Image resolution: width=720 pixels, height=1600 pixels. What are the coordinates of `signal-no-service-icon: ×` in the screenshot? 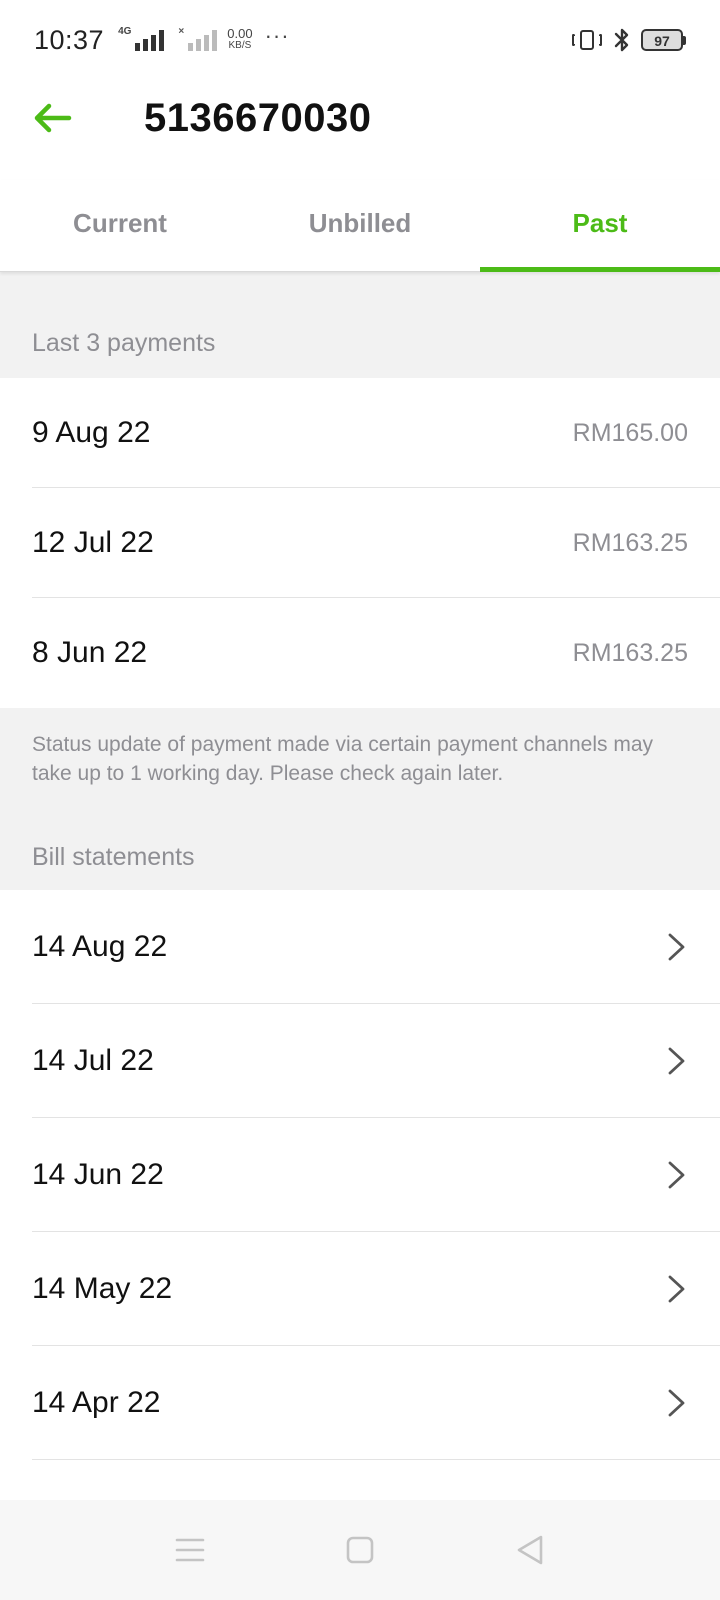 It's located at (198, 38).